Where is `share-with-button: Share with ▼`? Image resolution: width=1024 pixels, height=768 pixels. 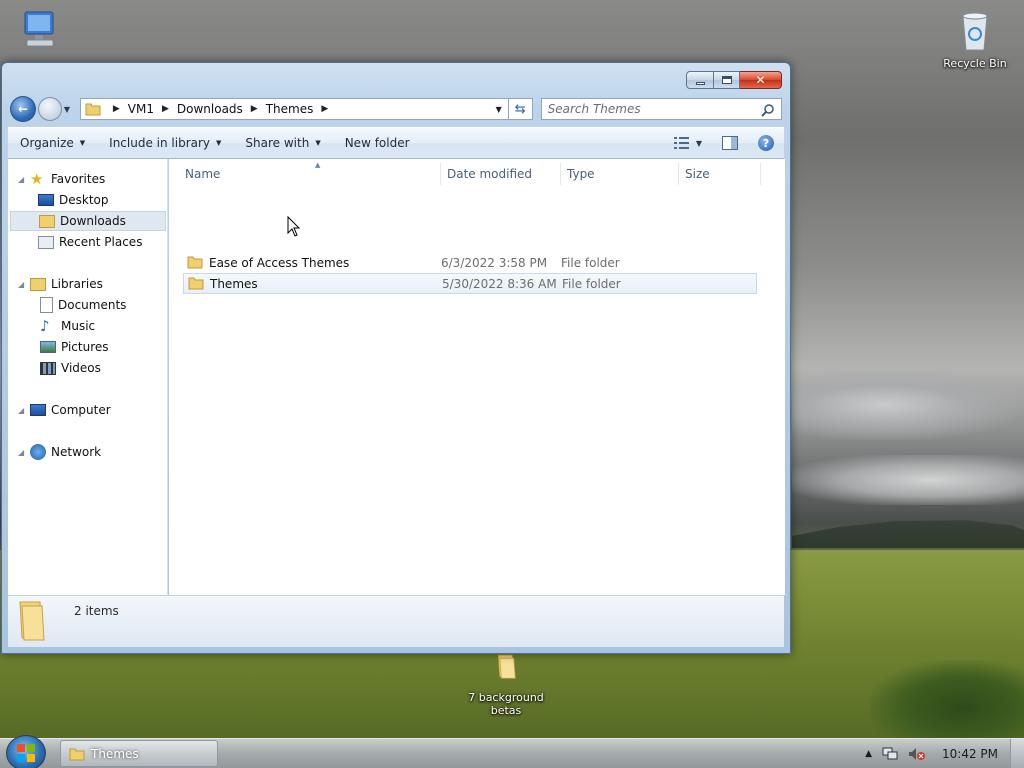 share-with-button: Share with ▼ is located at coordinates (282, 143).